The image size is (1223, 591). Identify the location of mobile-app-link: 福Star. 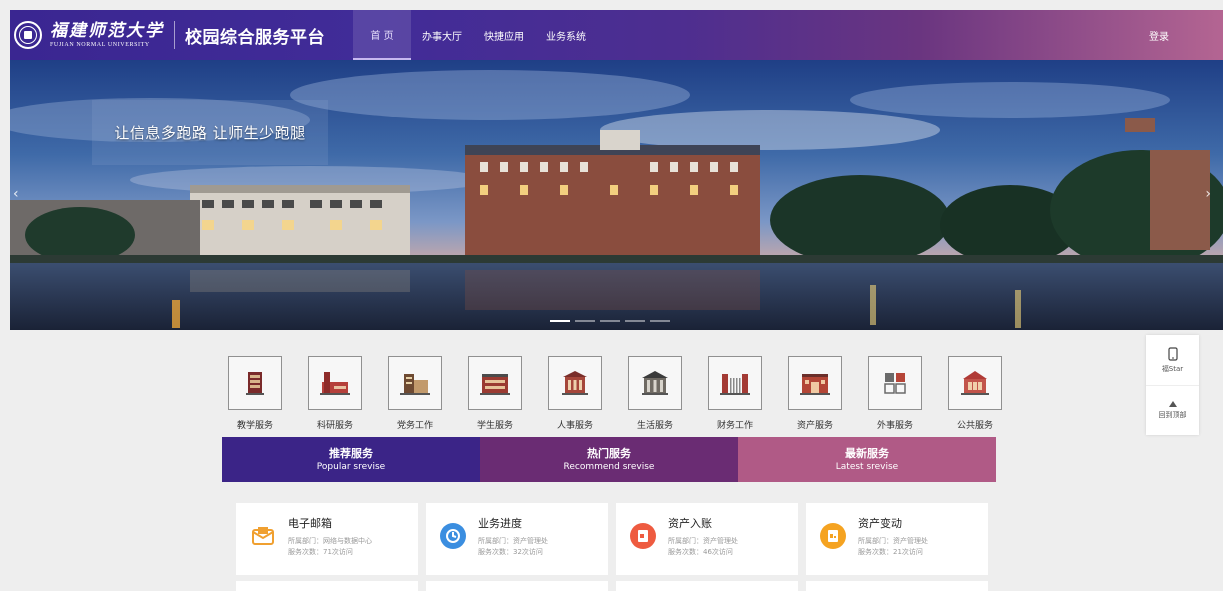
(1172, 360).